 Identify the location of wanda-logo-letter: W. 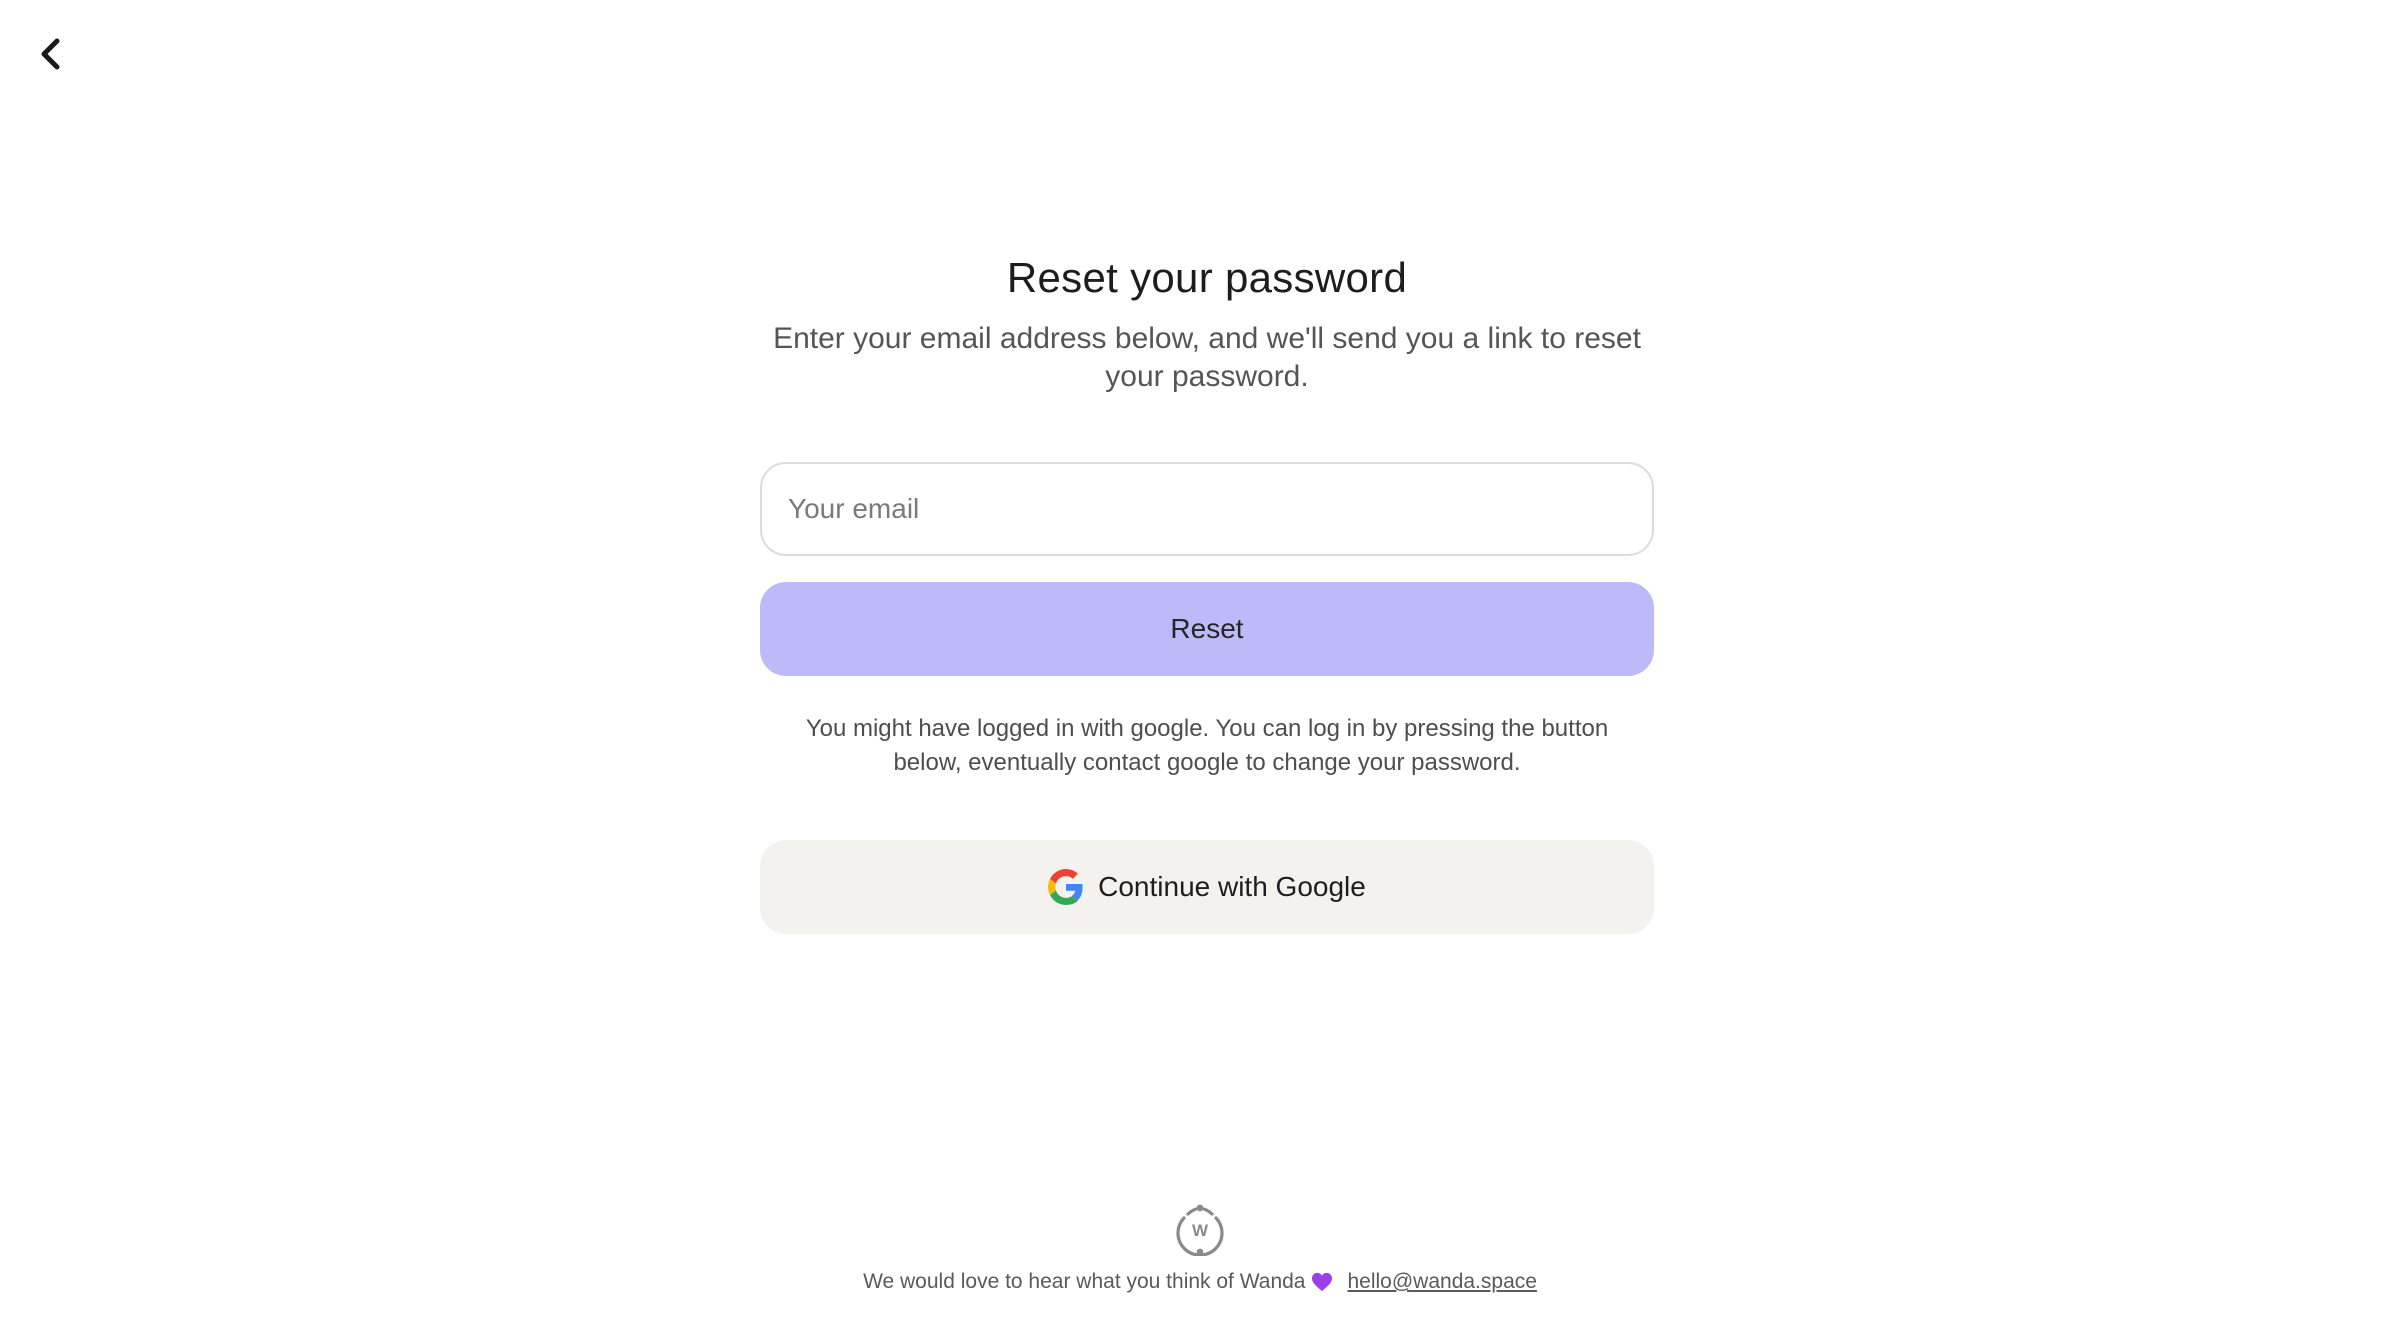
(1200, 1230).